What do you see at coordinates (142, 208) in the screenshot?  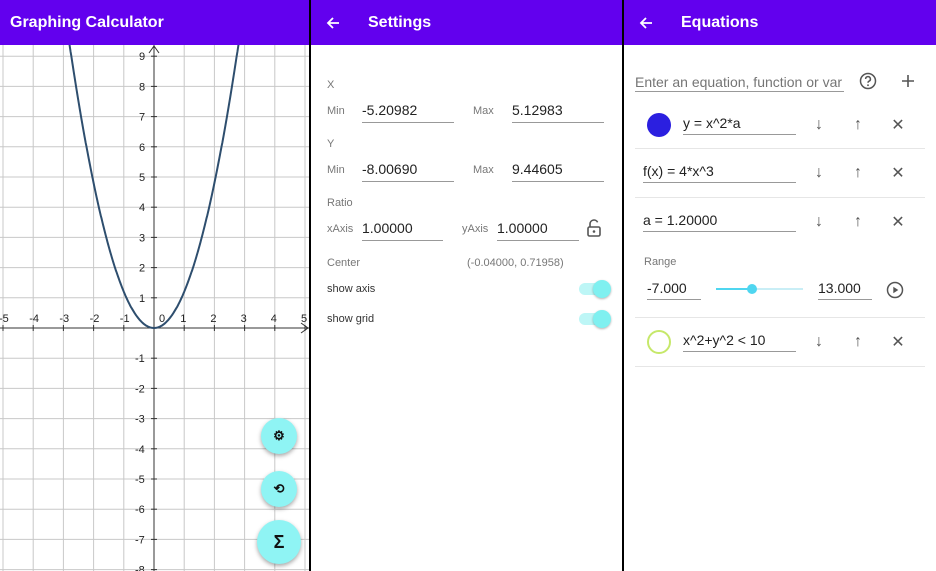 I see `y-tick-label: 4` at bounding box center [142, 208].